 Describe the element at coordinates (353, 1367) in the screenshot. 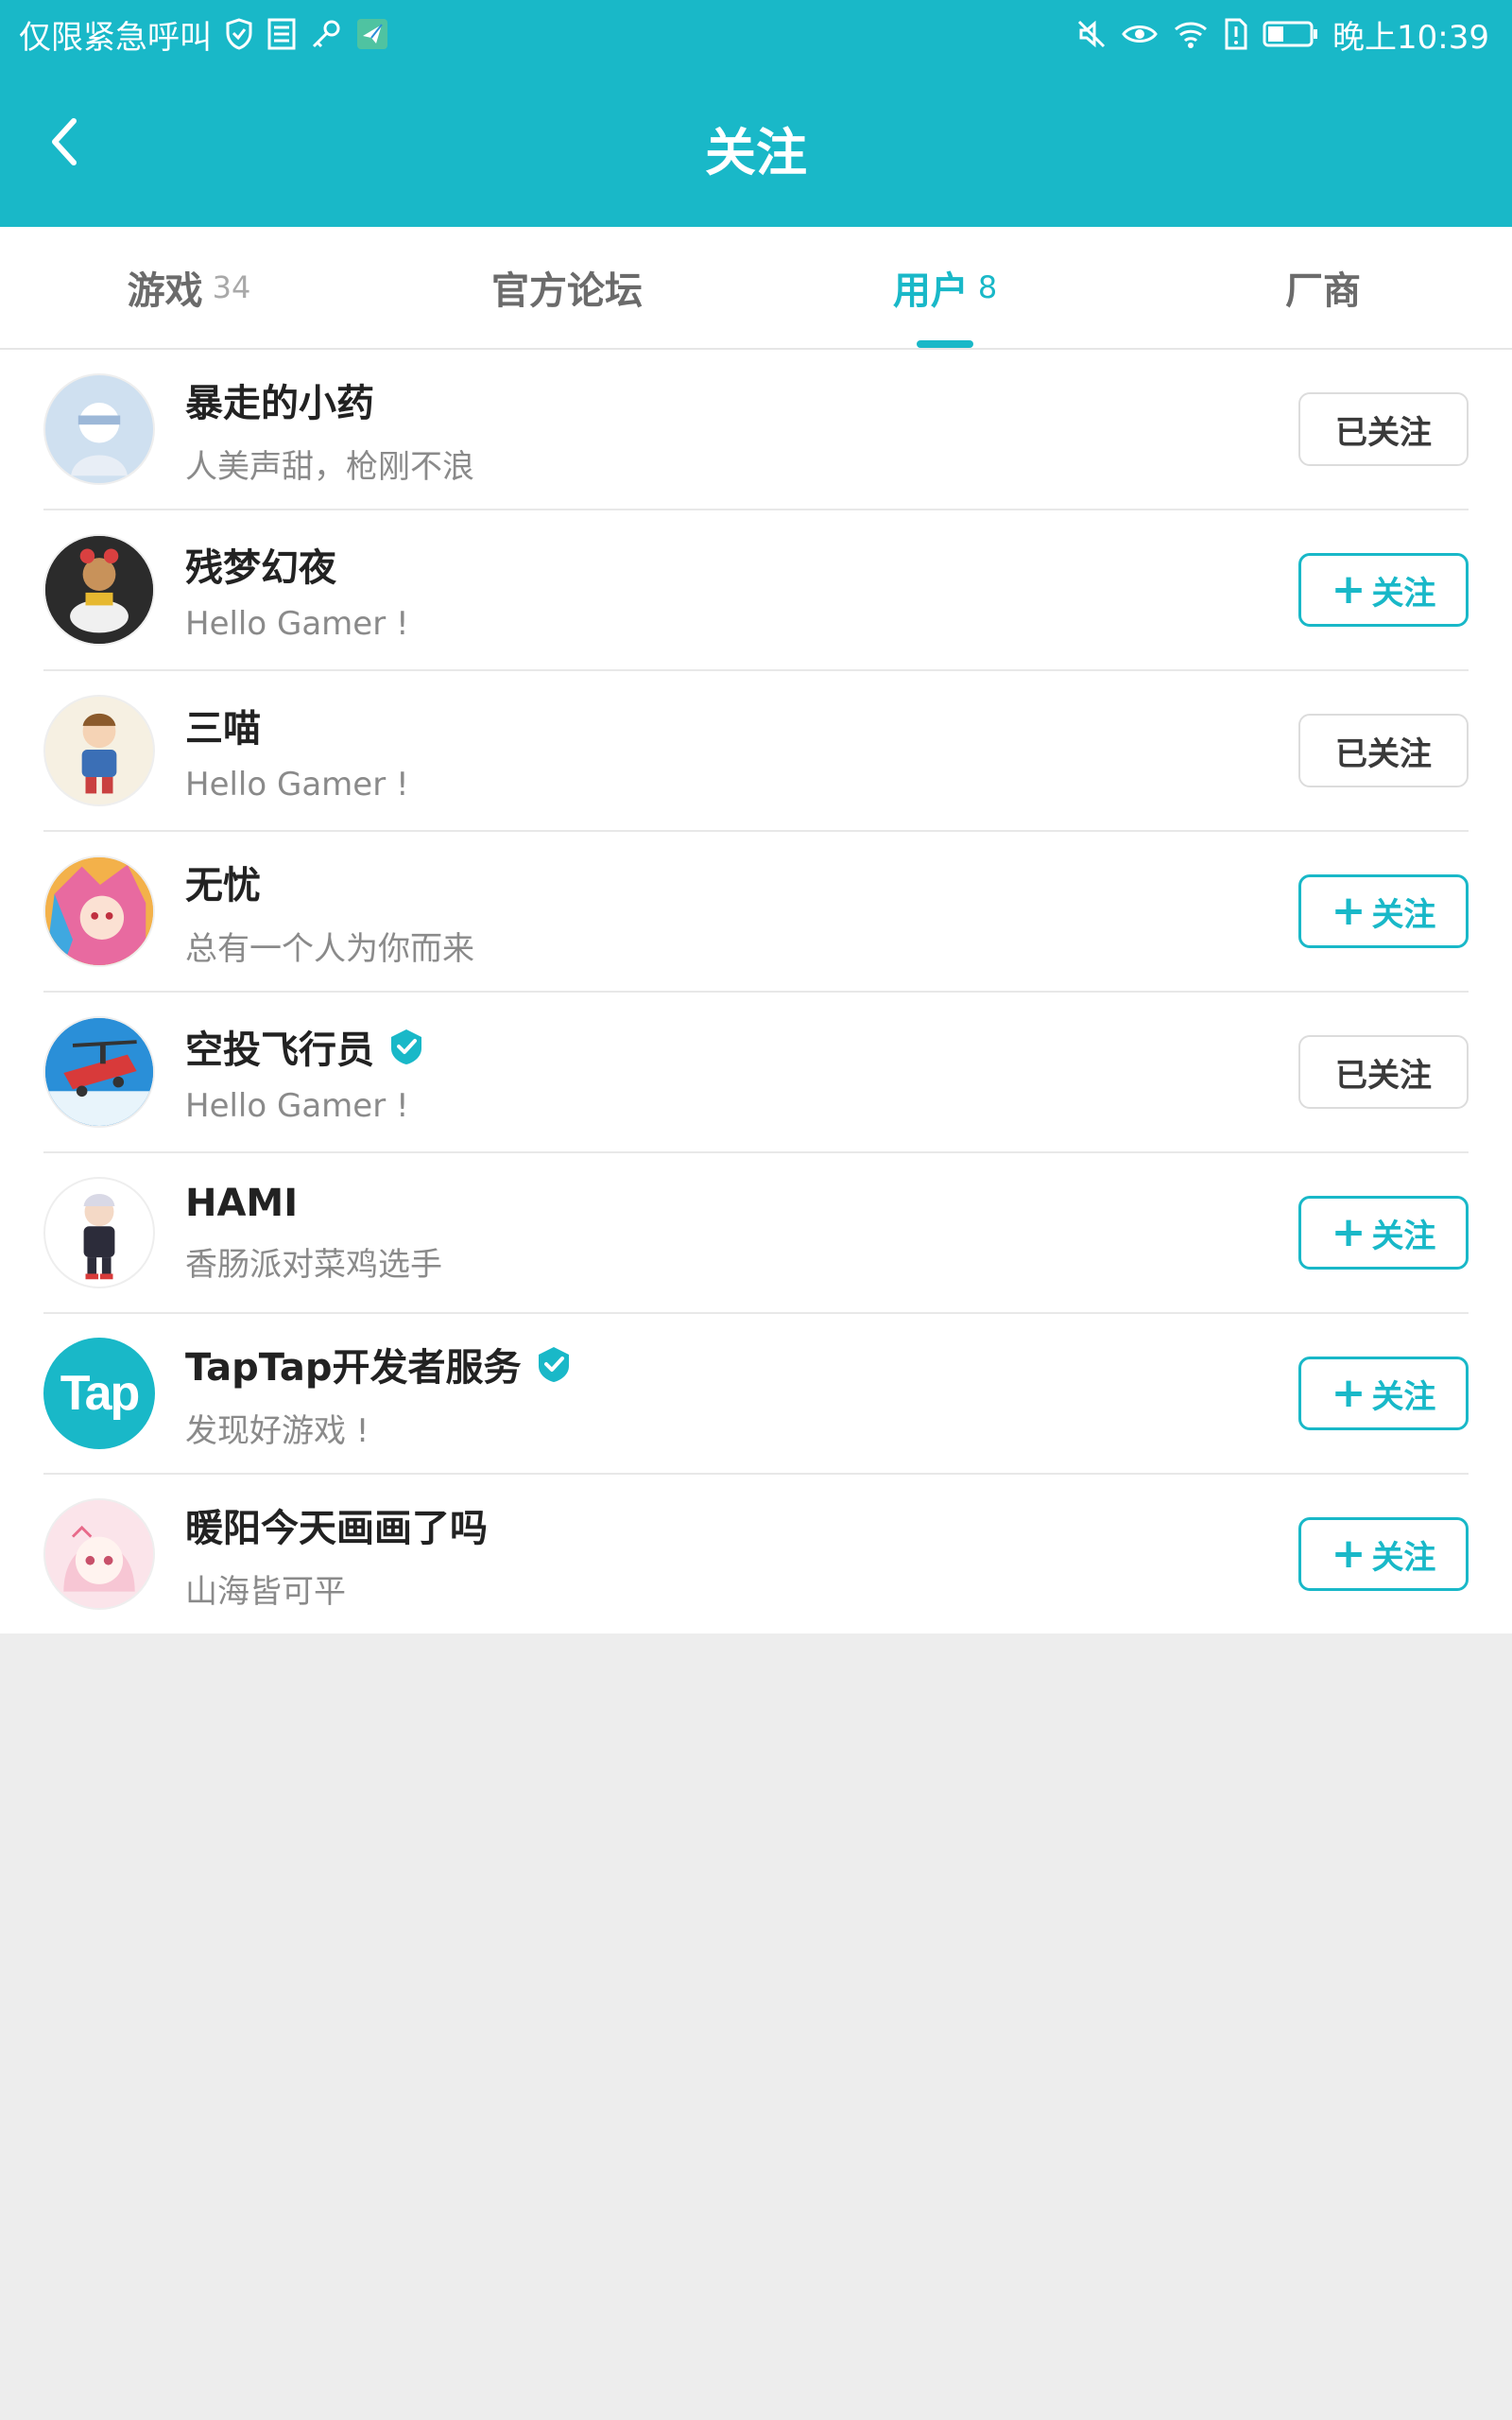

I see `user-name: TapTap开发者服务` at that location.